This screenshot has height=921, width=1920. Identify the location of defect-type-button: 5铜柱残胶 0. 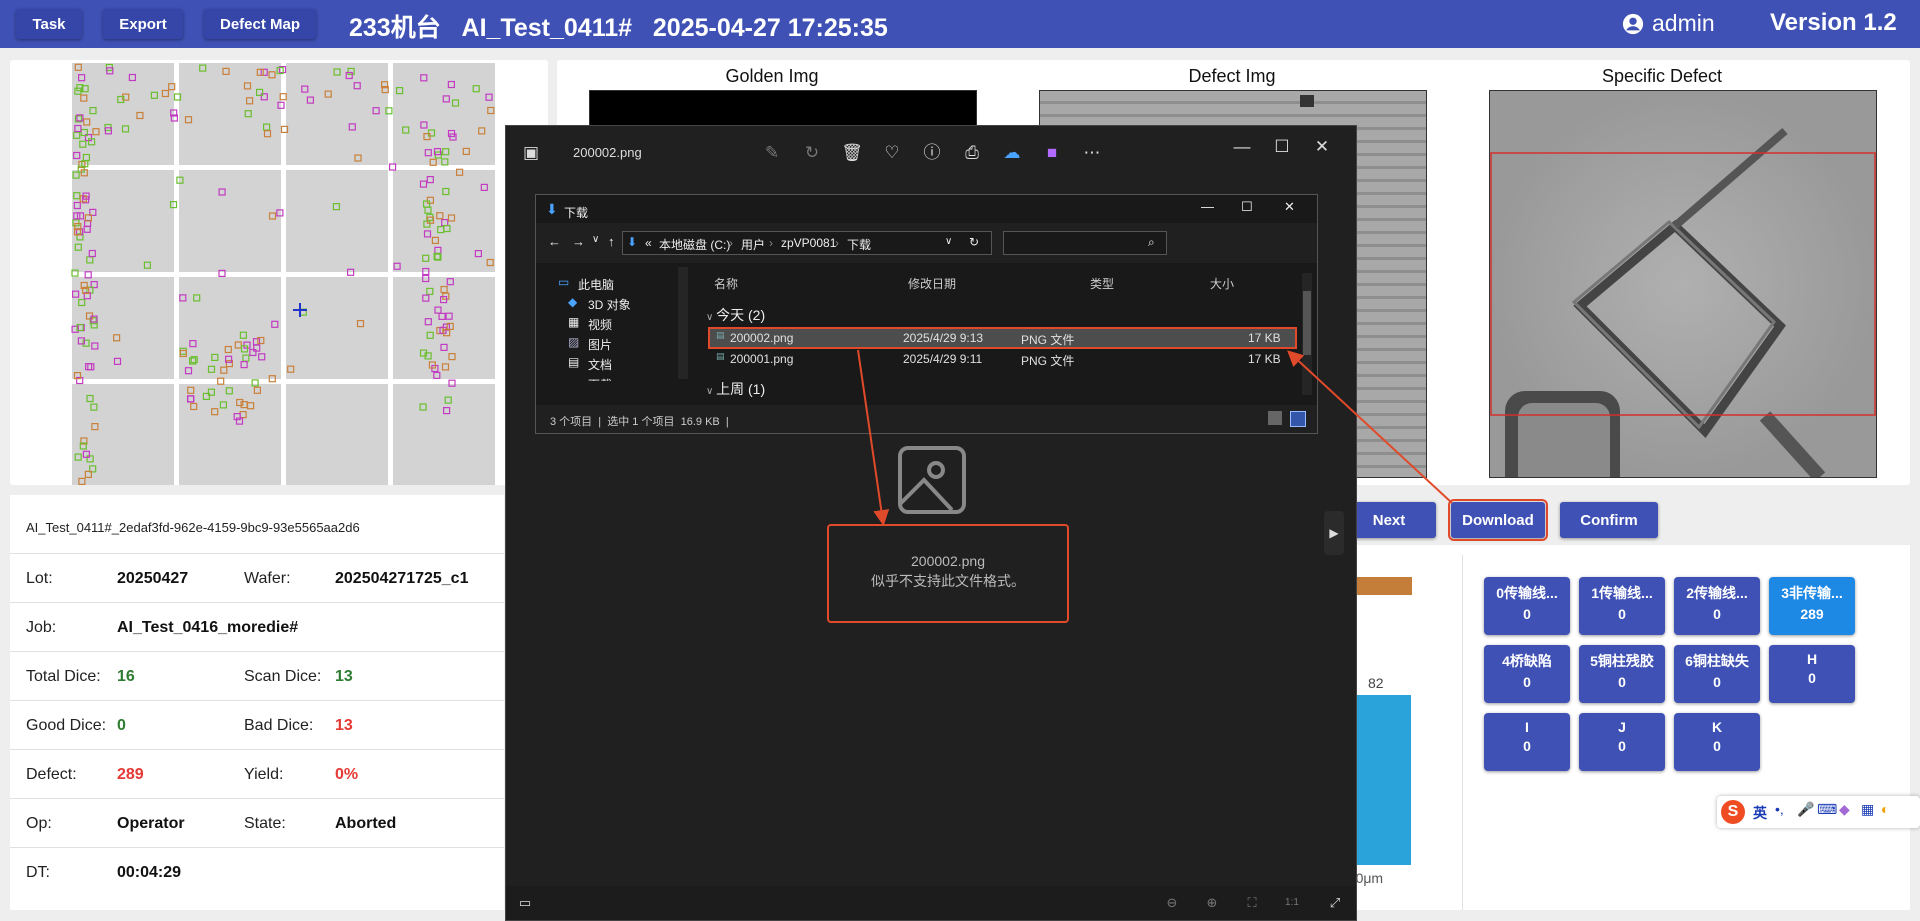
(1622, 674).